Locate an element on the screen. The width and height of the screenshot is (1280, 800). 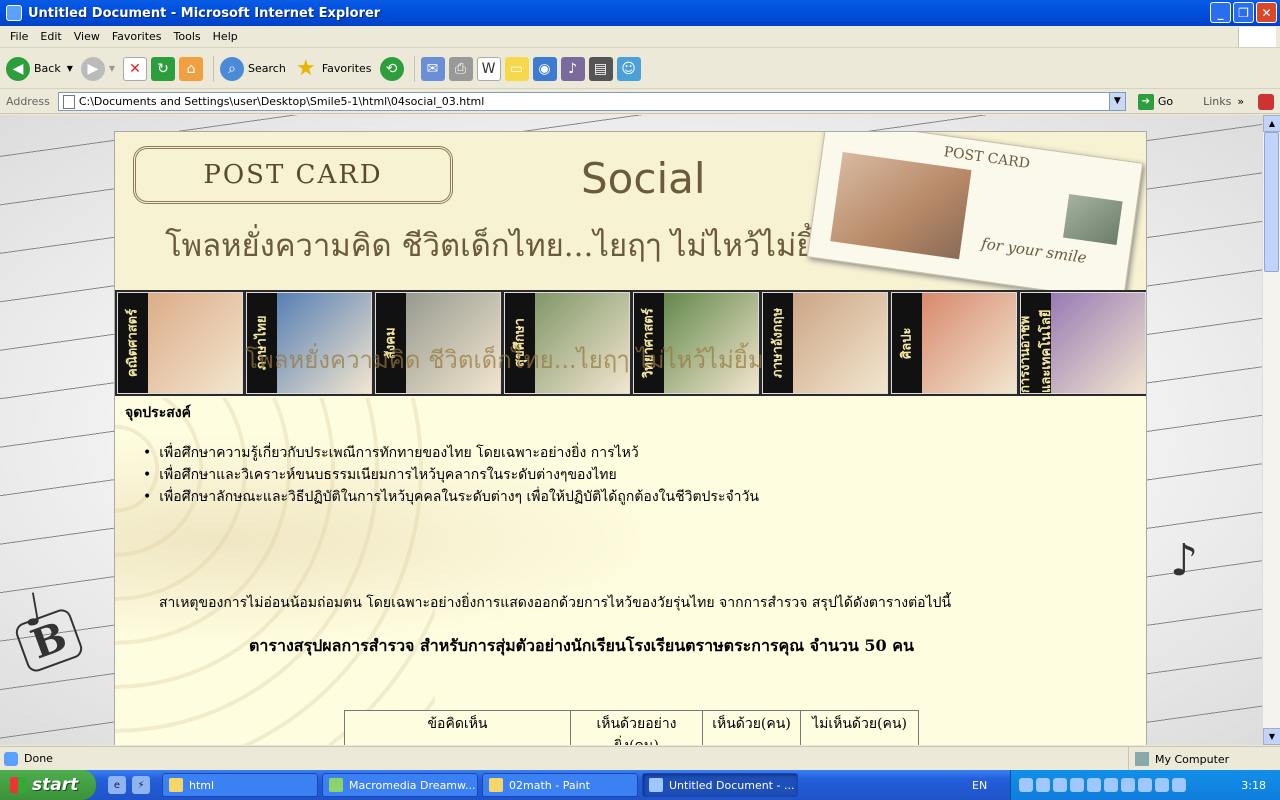
favorites-button: ★ Favorites is located at coordinates (333, 68).